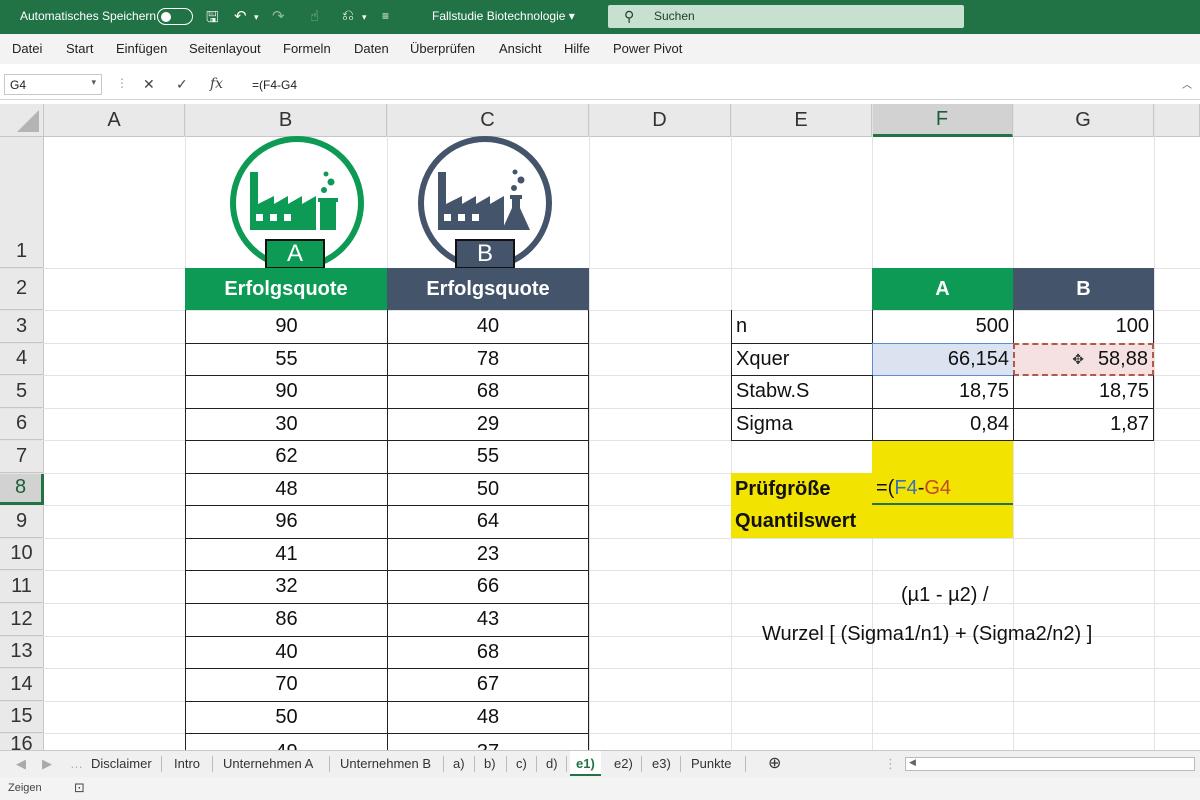 The height and width of the screenshot is (800, 1200). Describe the element at coordinates (552, 763) in the screenshot. I see `sheet-tab-d: d)` at that location.